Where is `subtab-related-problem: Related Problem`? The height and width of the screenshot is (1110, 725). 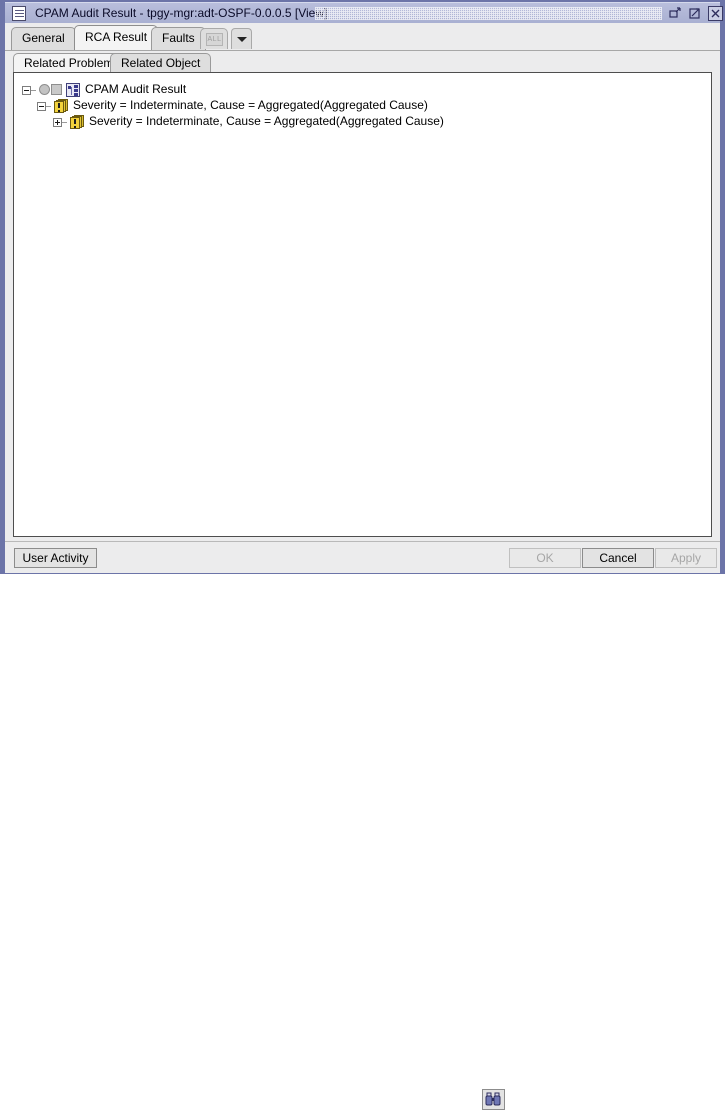 subtab-related-problem: Related Problem is located at coordinates (69, 63).